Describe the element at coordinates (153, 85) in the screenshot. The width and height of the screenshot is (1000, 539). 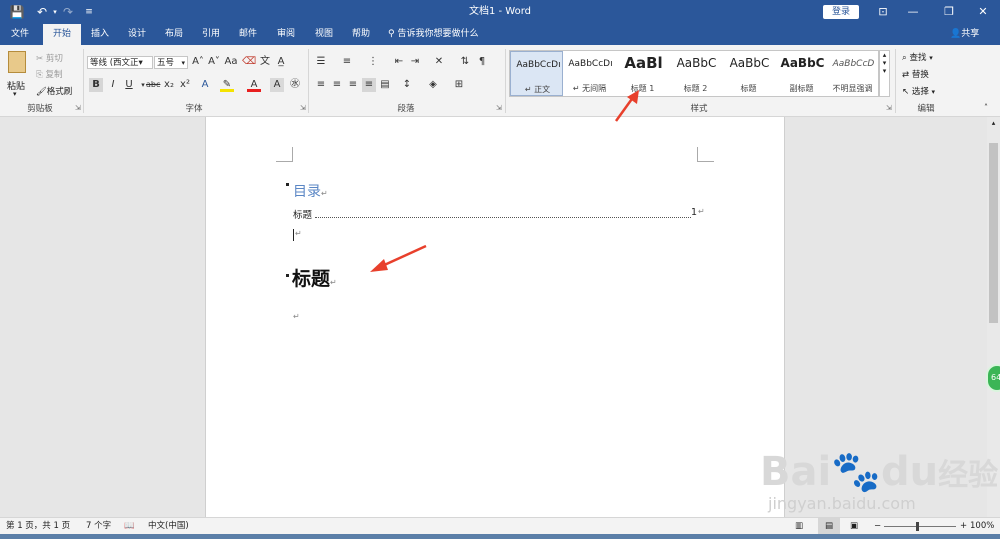
I see `strikethrough-button: abc` at that location.